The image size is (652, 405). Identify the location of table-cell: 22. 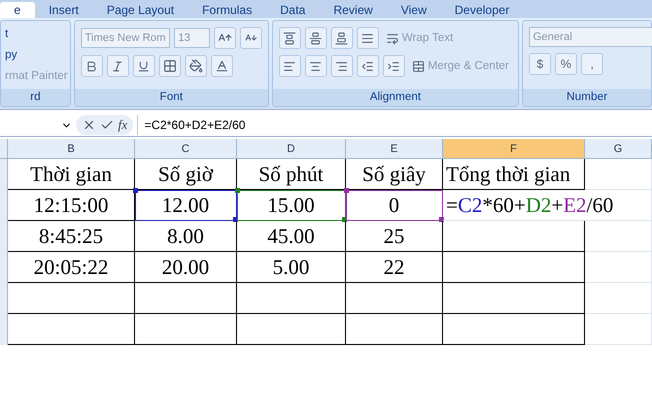
(394, 267).